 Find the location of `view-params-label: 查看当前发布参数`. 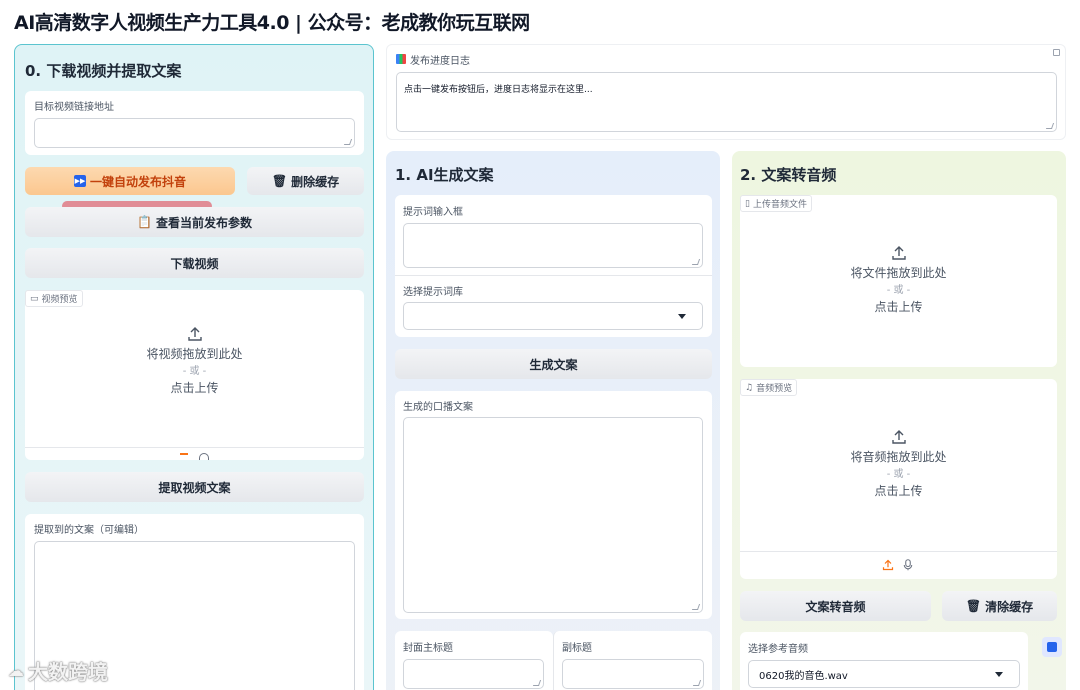

view-params-label: 查看当前发布参数 is located at coordinates (203, 222).